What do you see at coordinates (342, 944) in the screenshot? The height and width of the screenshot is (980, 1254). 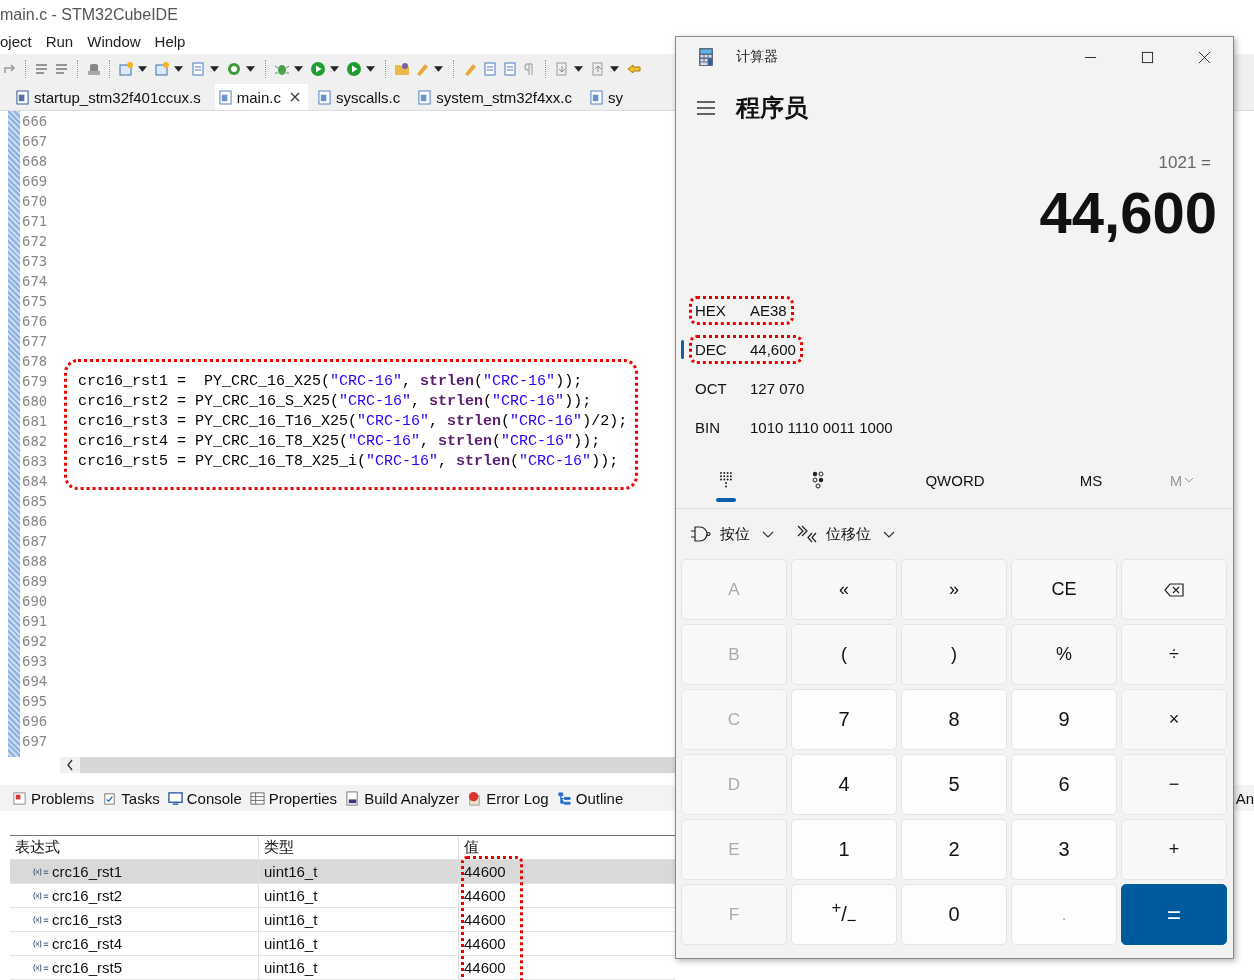 I see `table-row: crc16_rst4 uint16_t 44600` at bounding box center [342, 944].